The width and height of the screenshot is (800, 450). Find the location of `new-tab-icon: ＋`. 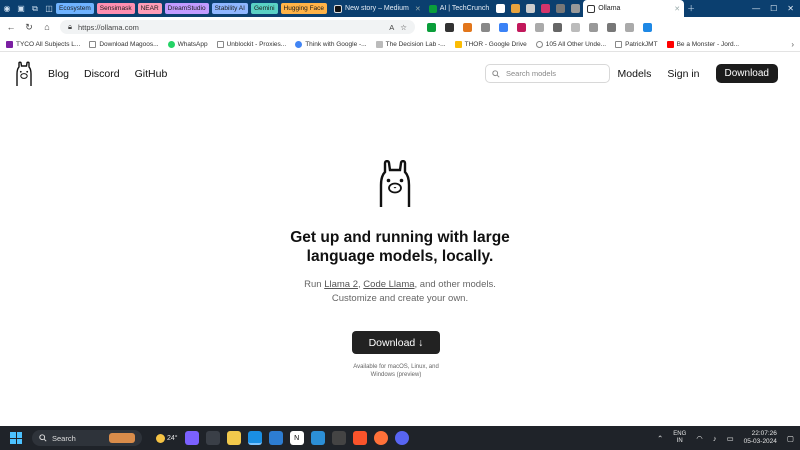

new-tab-icon: ＋ is located at coordinates (691, 8).